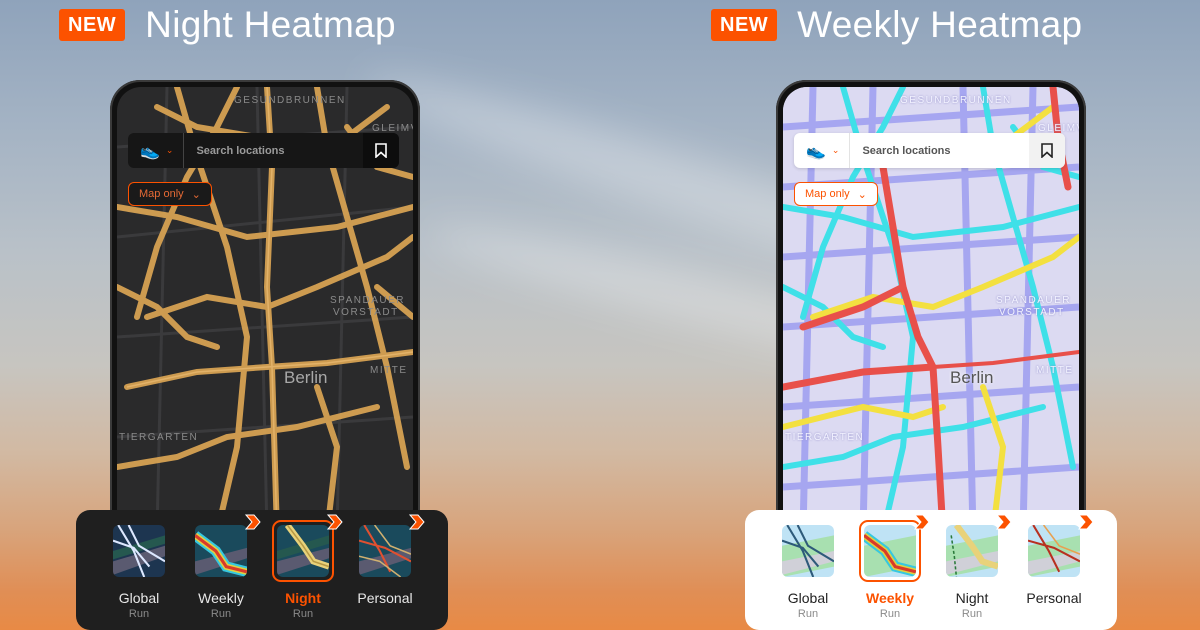  I want to click on night-heatmap-headline: NEW Night Heatmap, so click(227, 25).